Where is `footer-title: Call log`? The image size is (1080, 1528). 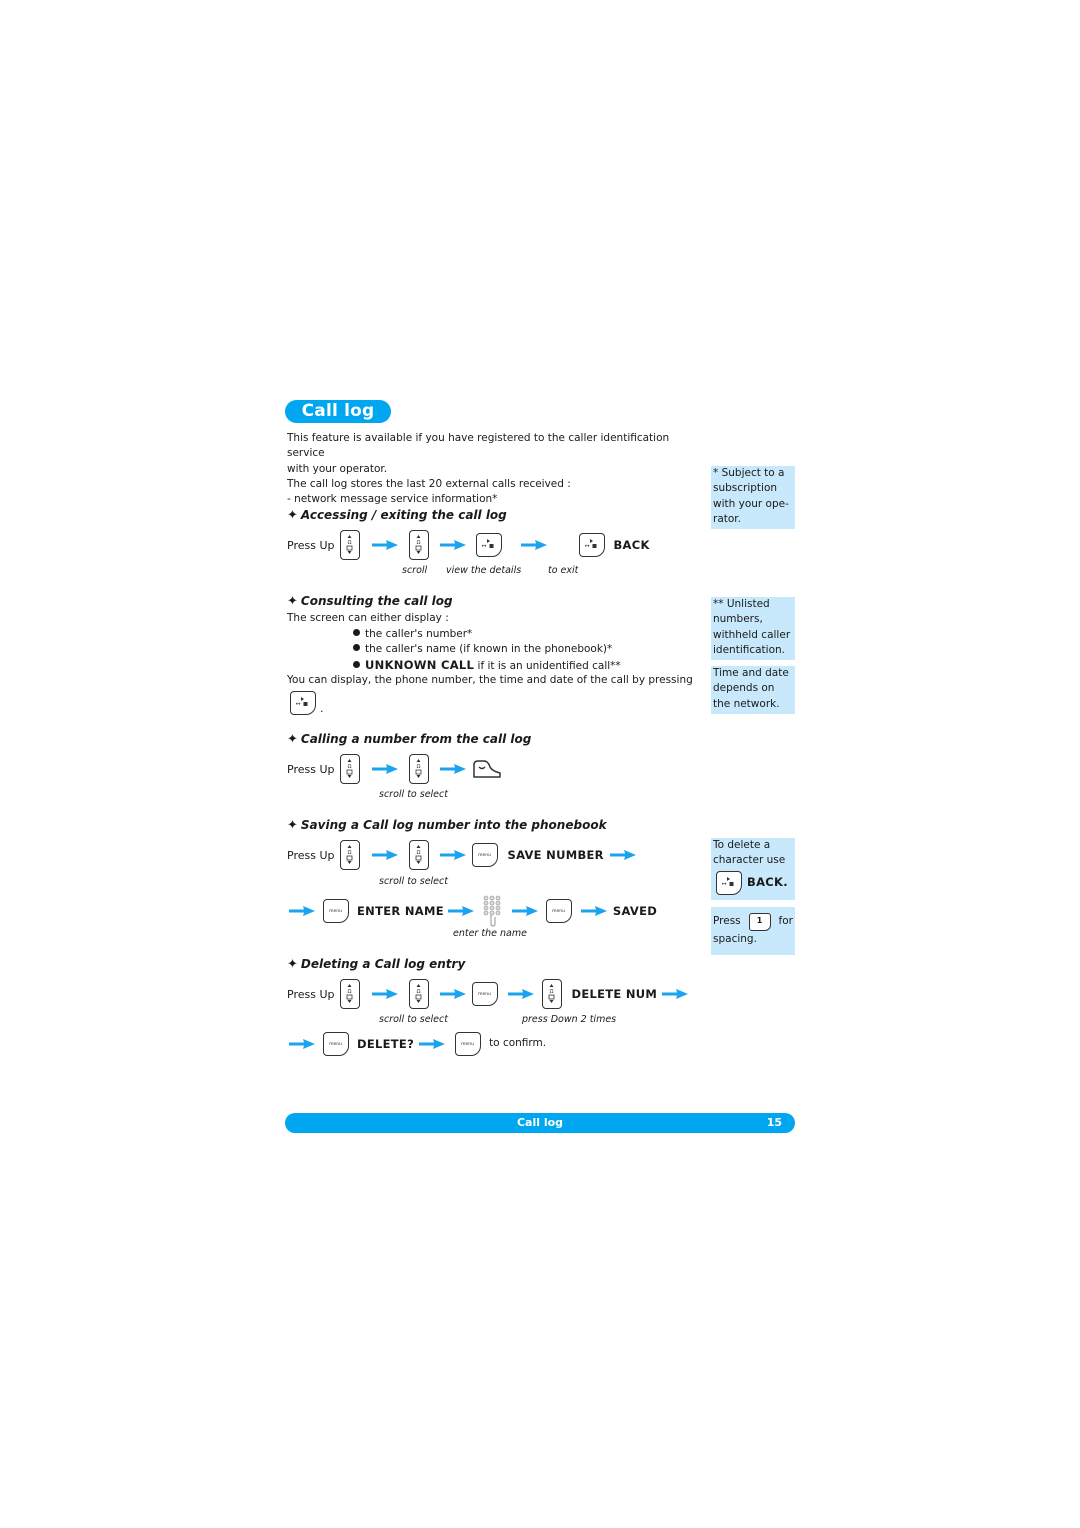
footer-title: Call log is located at coordinates (540, 1122).